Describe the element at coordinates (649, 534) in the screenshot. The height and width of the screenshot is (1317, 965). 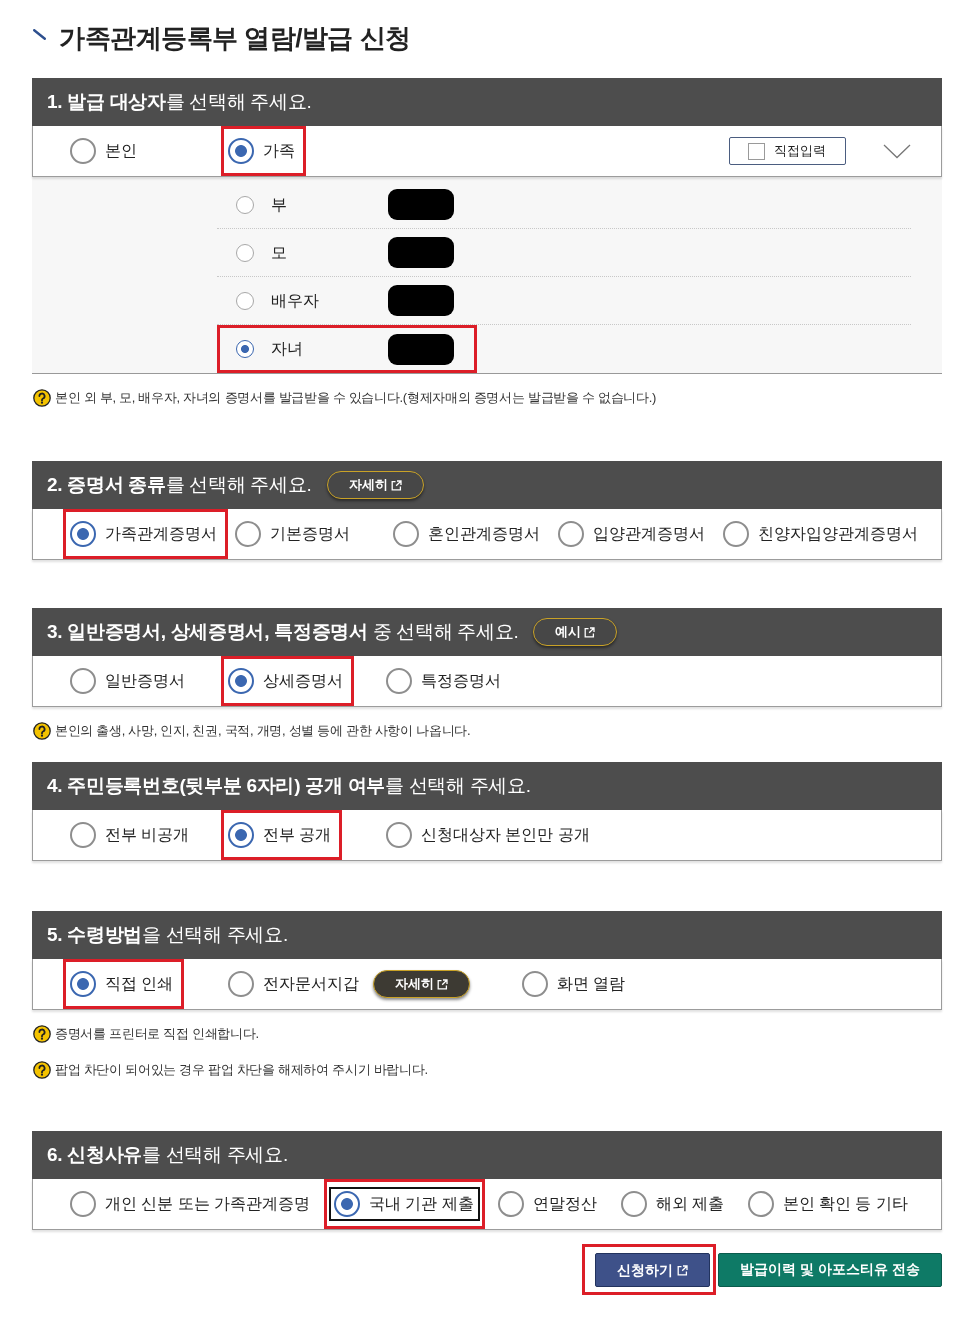
I see `option-label: 입양관계증명서` at that location.